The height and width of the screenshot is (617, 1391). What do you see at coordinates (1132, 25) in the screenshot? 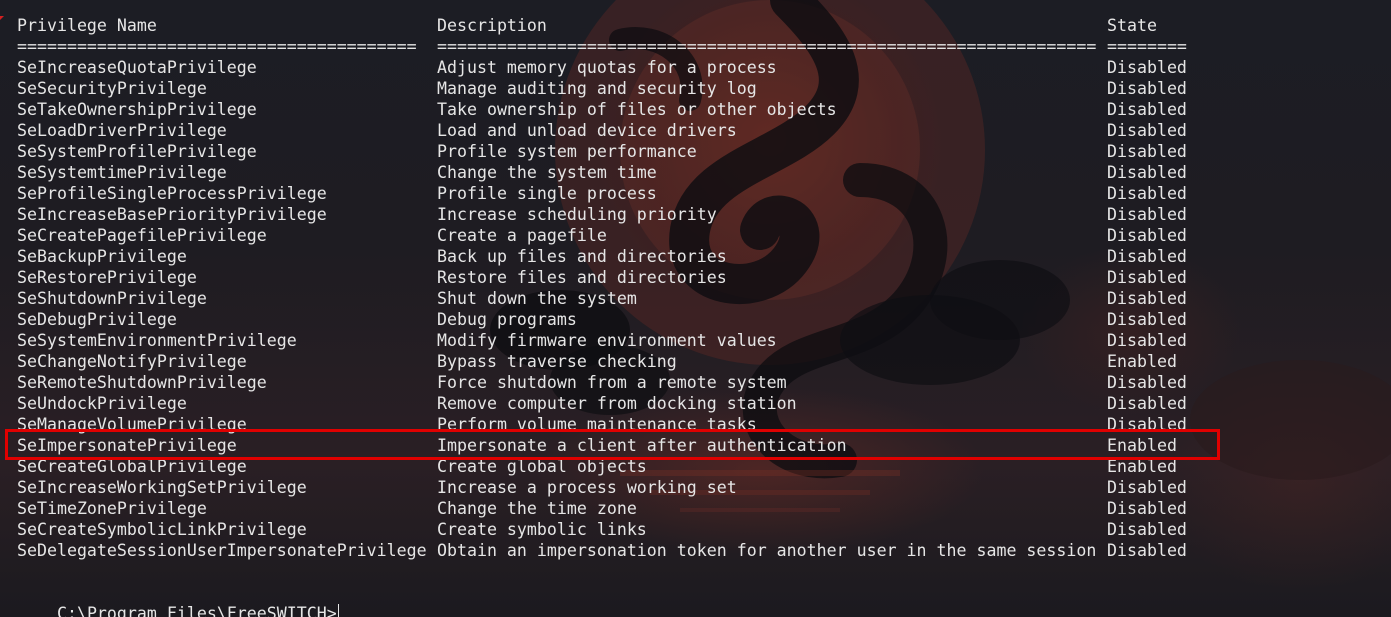
I see `header-state: State` at bounding box center [1132, 25].